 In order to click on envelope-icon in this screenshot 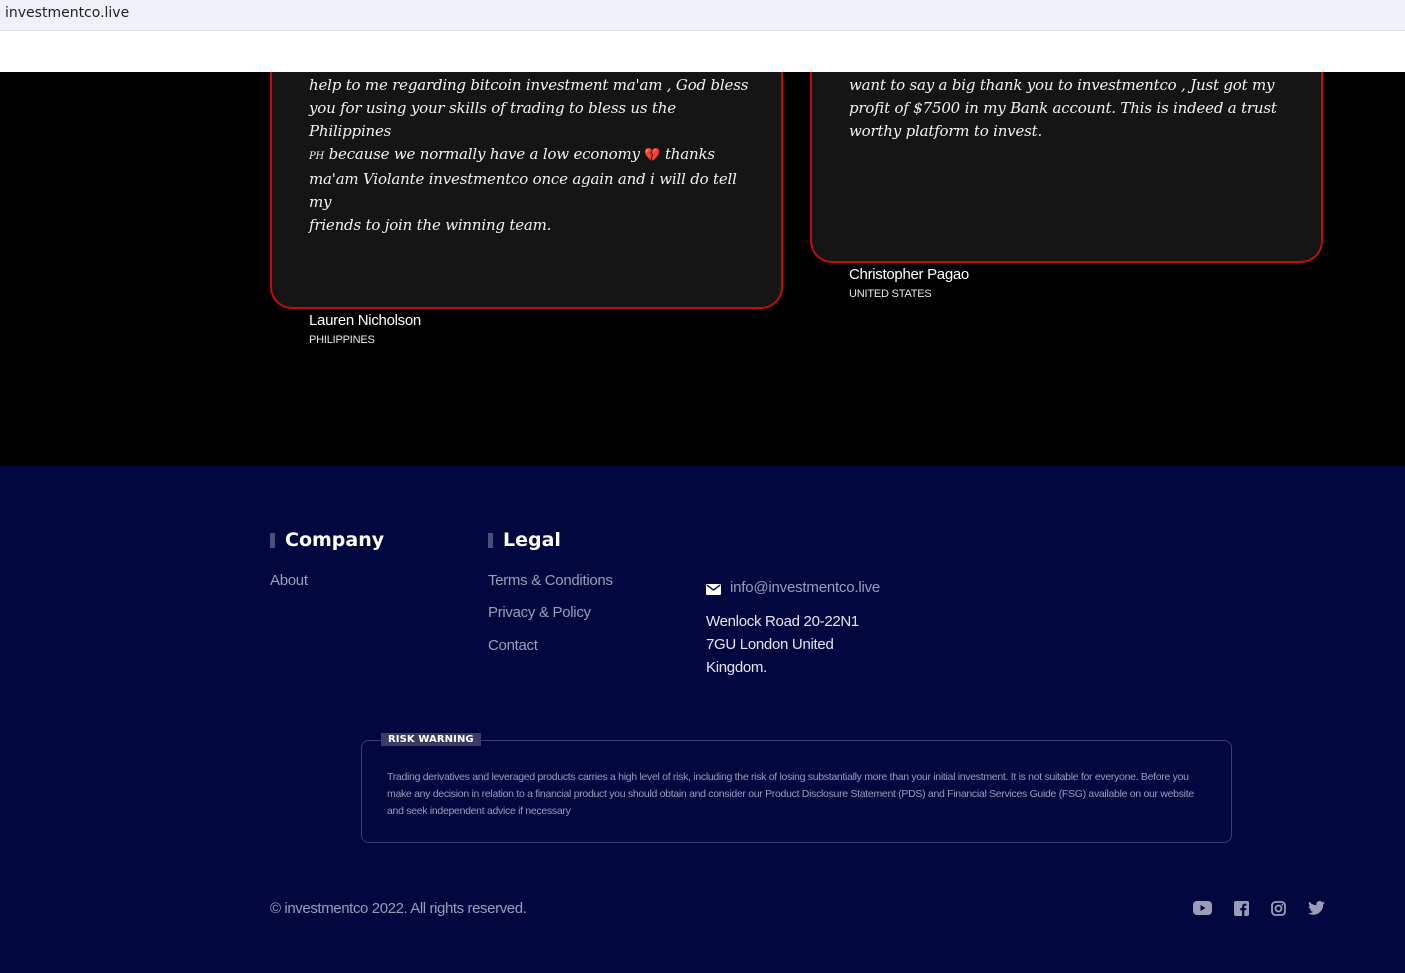, I will do `click(713, 588)`.